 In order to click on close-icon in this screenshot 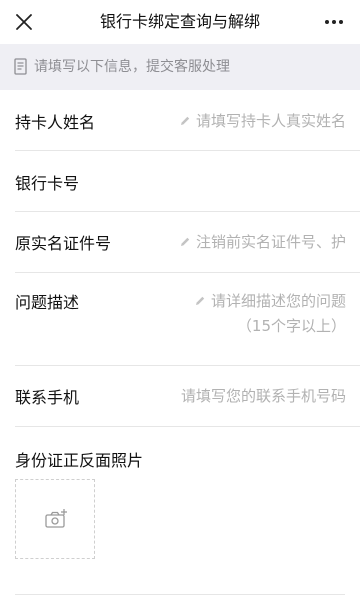, I will do `click(24, 22)`.